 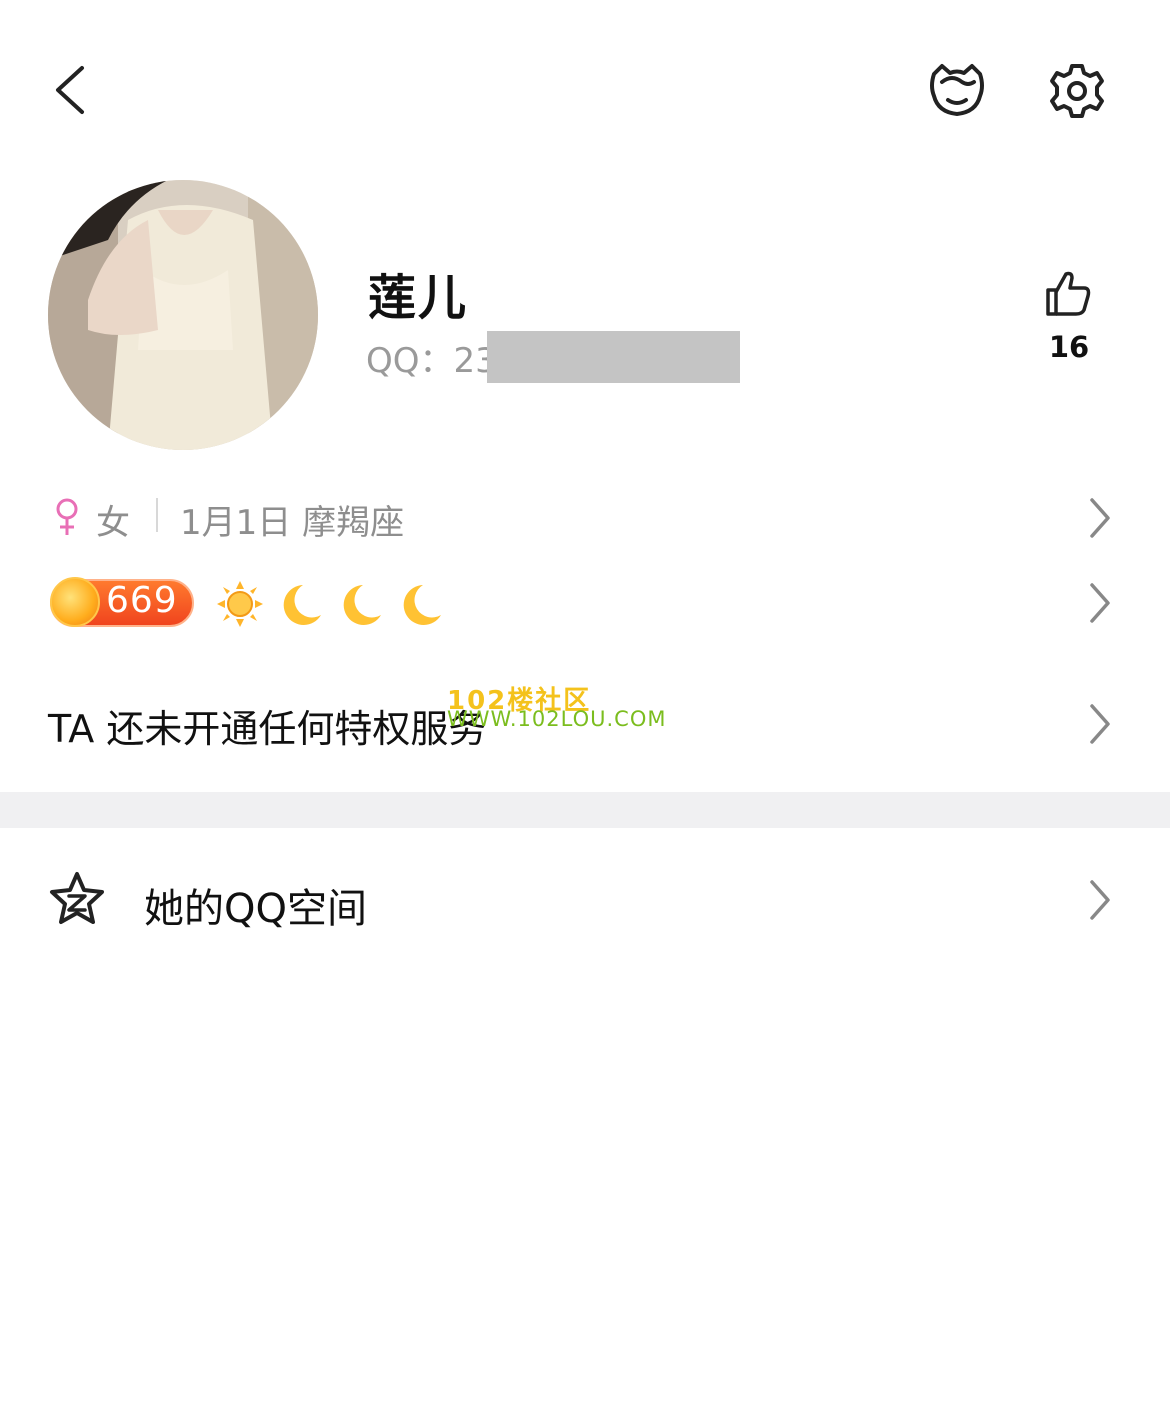 What do you see at coordinates (613, 357) in the screenshot?
I see `qq-number-redaction` at bounding box center [613, 357].